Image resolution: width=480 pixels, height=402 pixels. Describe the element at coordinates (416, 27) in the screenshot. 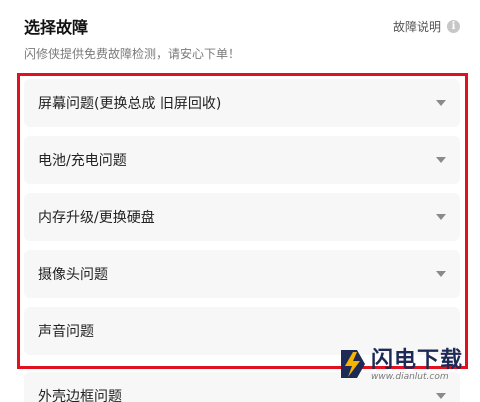

I see `fault-description-label: 故障说明` at that location.